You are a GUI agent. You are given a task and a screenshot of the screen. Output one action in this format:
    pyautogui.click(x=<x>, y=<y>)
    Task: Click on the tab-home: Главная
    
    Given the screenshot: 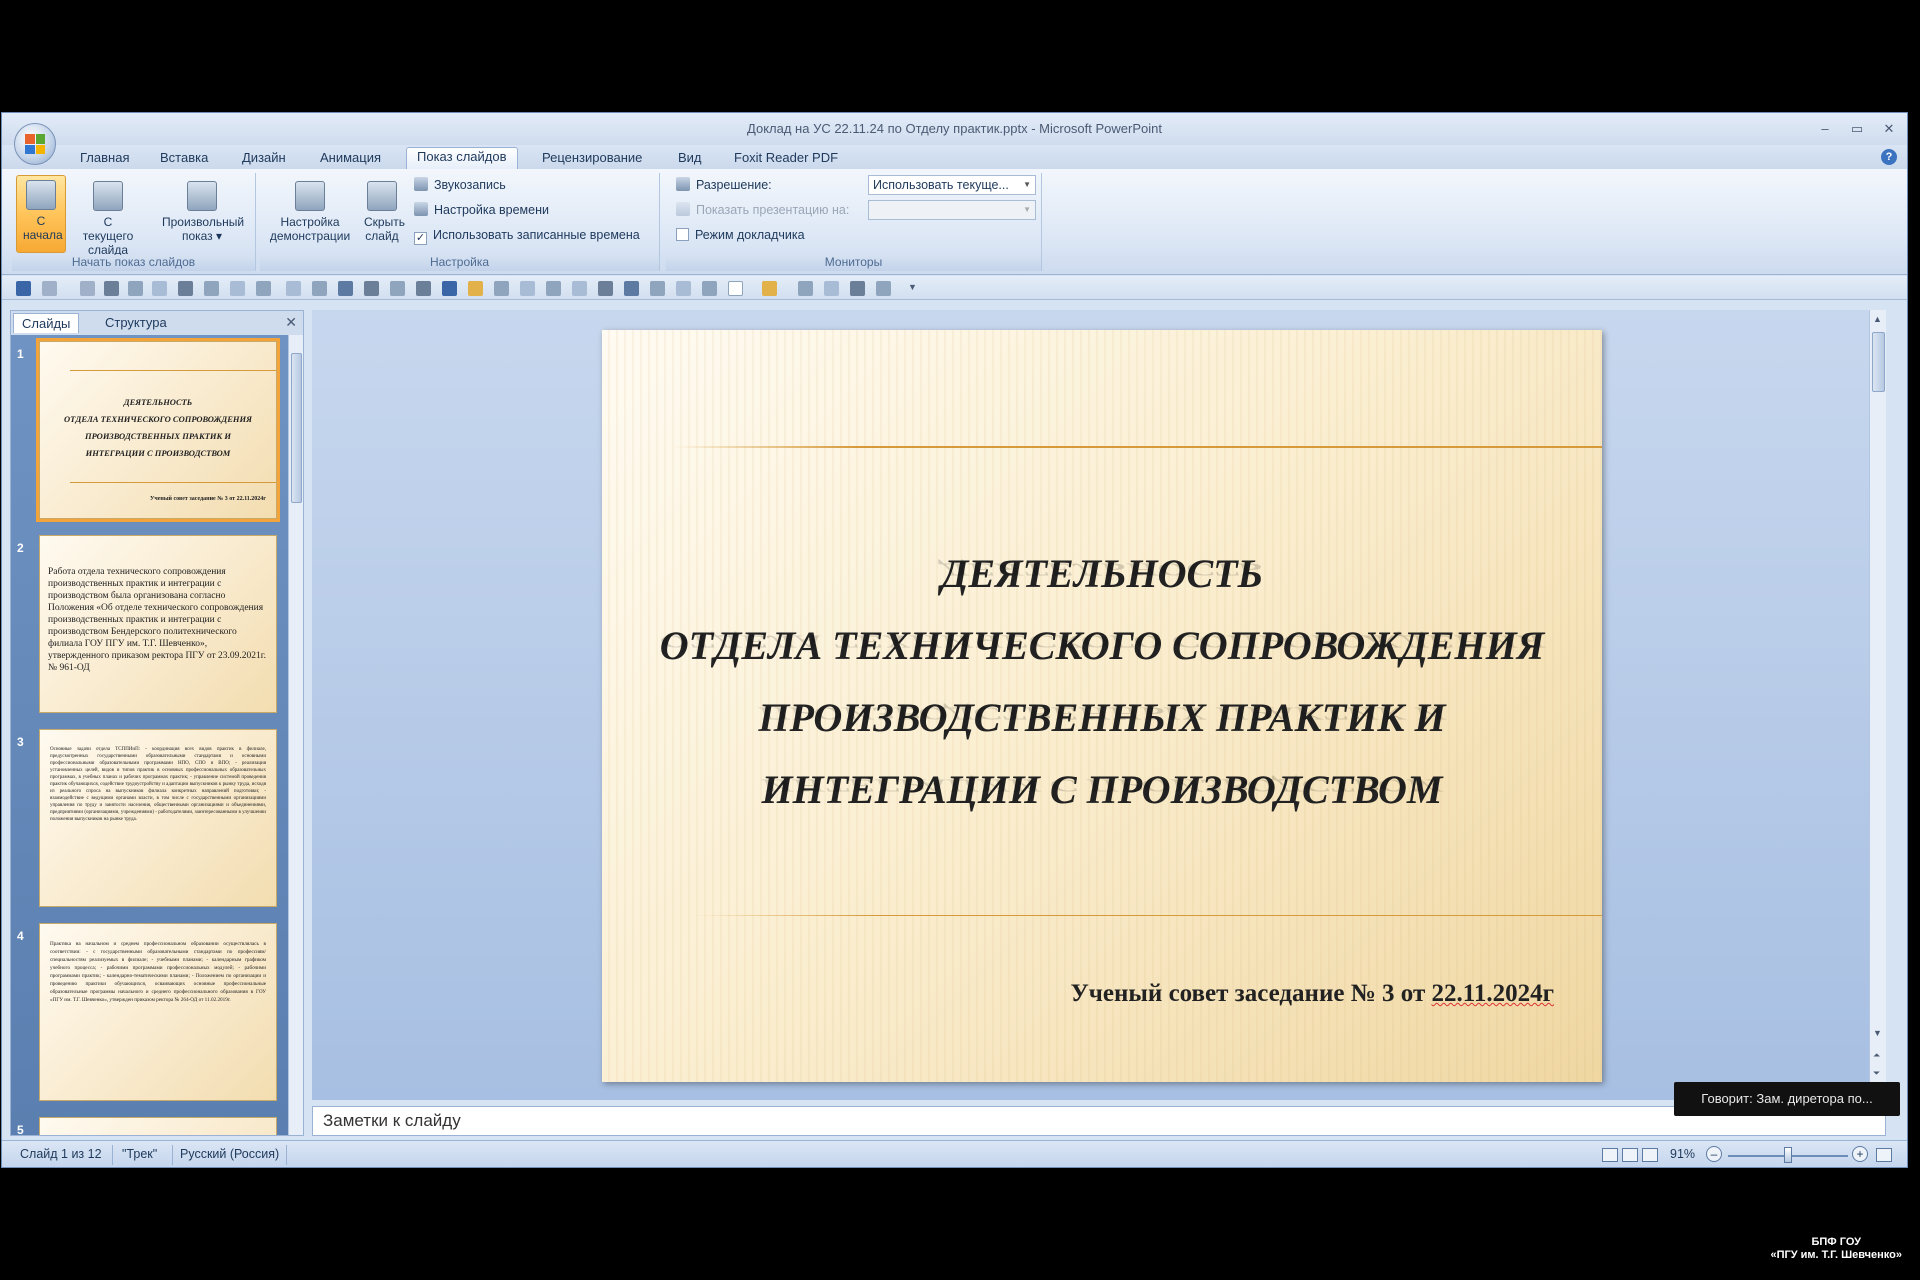 What is the action you would take?
    pyautogui.click(x=104, y=159)
    